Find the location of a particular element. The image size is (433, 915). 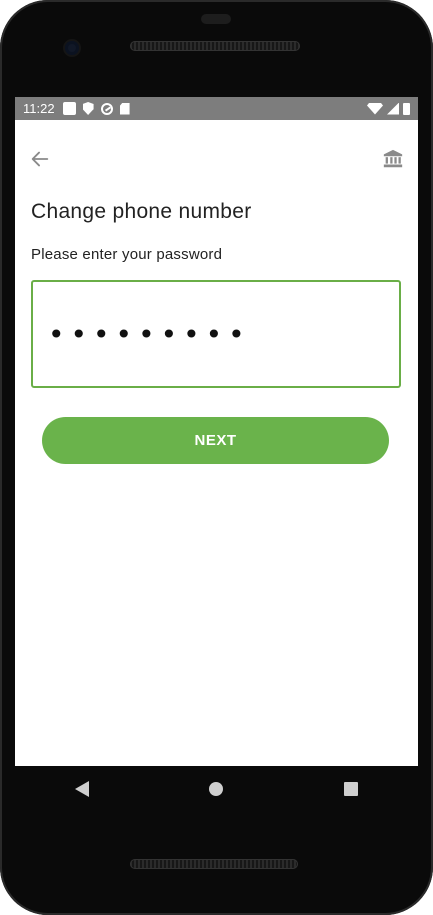

cell-signal-icon is located at coordinates (393, 108).